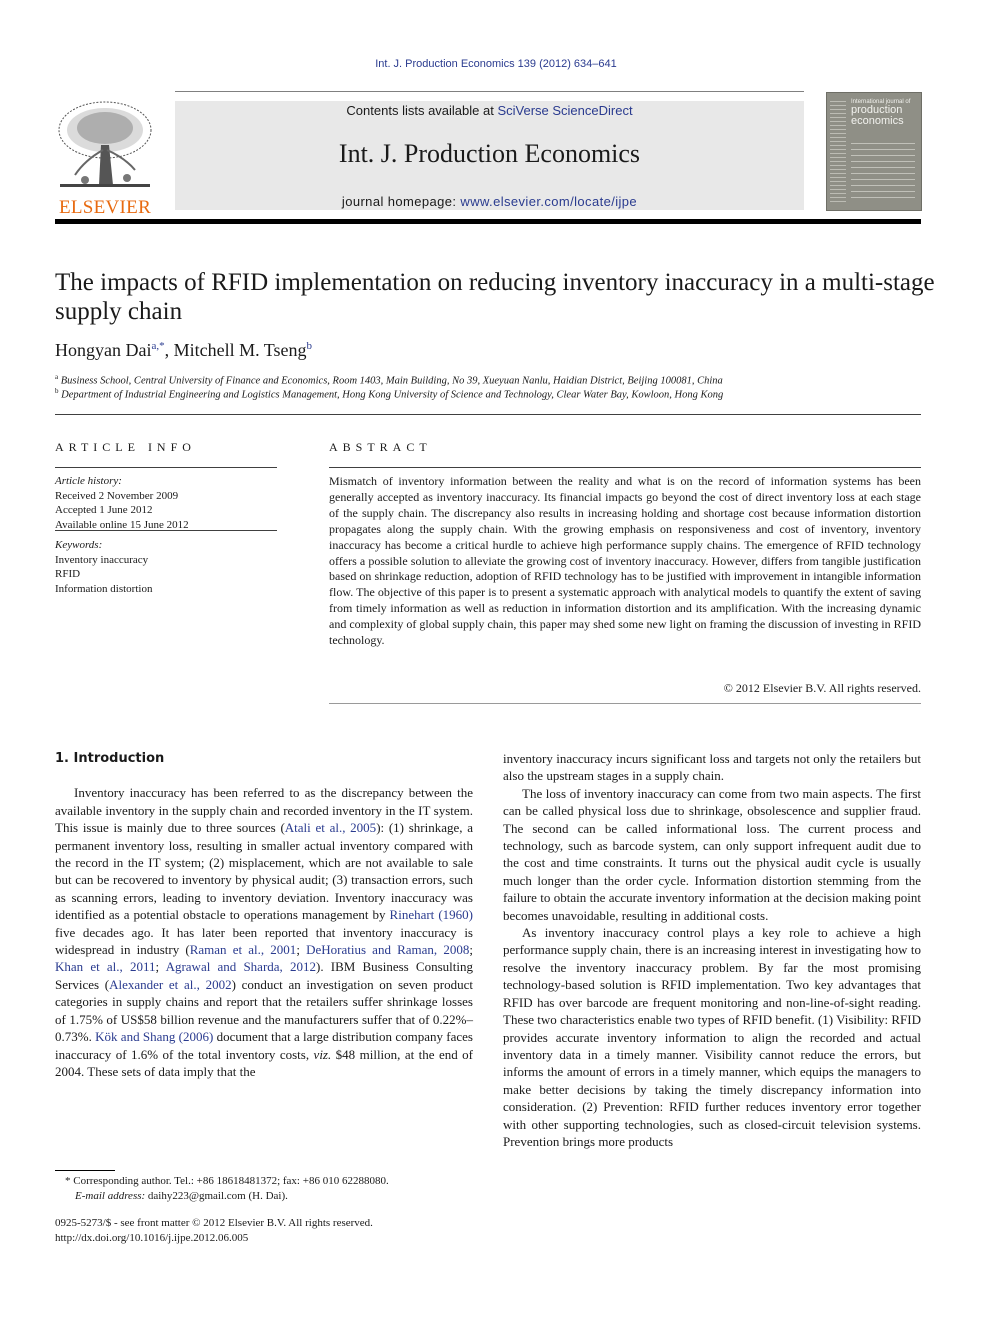 The image size is (992, 1323). What do you see at coordinates (387, 949) in the screenshot?
I see `citation-link: DeHoratius and Raman, 2008` at bounding box center [387, 949].